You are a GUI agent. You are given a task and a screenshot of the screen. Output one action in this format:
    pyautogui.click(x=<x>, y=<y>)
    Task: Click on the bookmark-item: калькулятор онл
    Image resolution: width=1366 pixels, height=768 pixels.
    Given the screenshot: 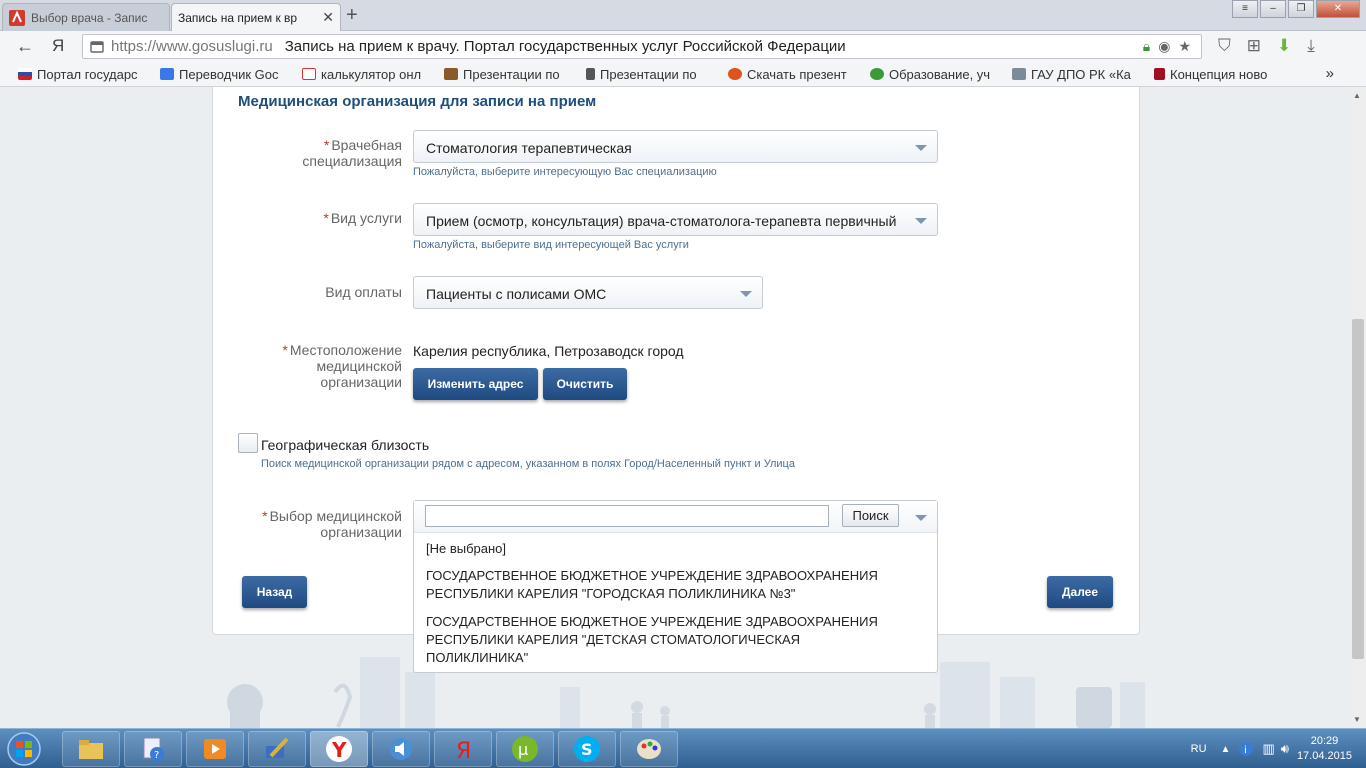 What is the action you would take?
    pyautogui.click(x=366, y=74)
    